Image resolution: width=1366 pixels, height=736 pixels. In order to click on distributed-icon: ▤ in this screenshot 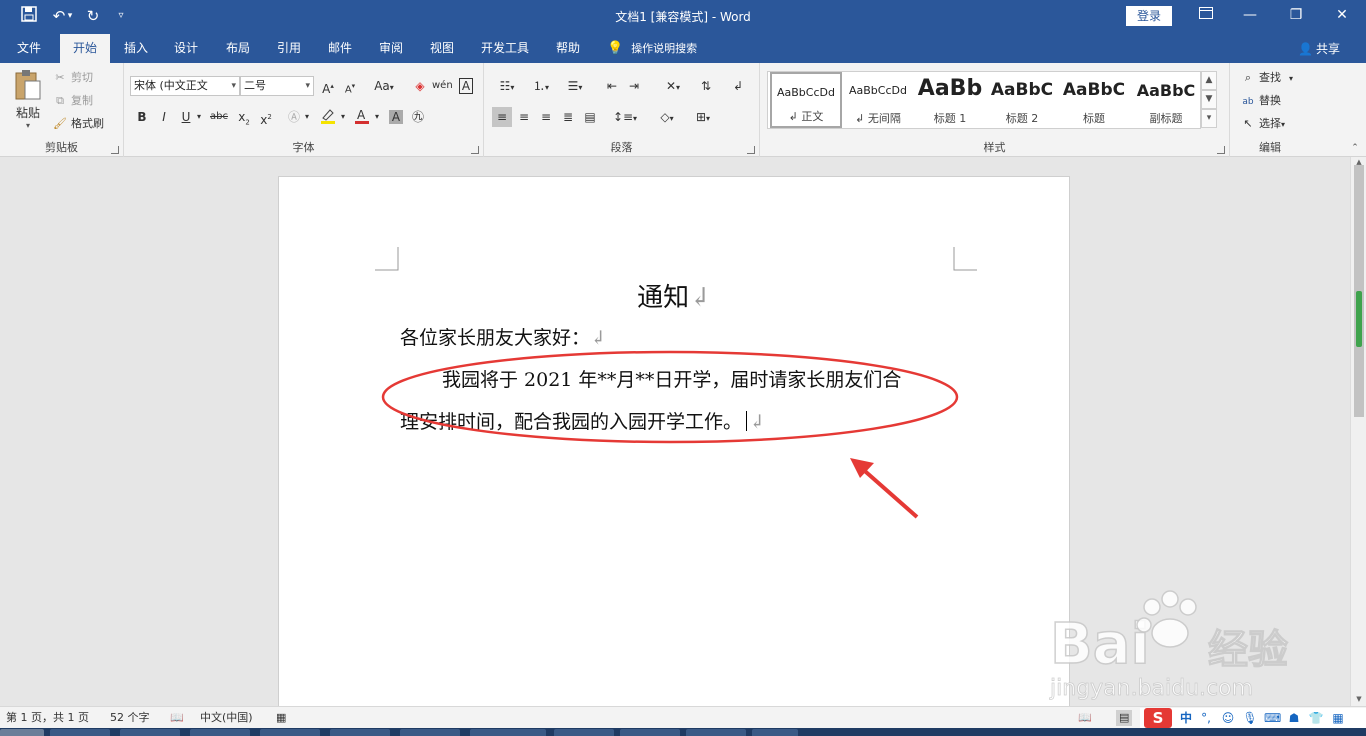, I will do `click(590, 117)`.